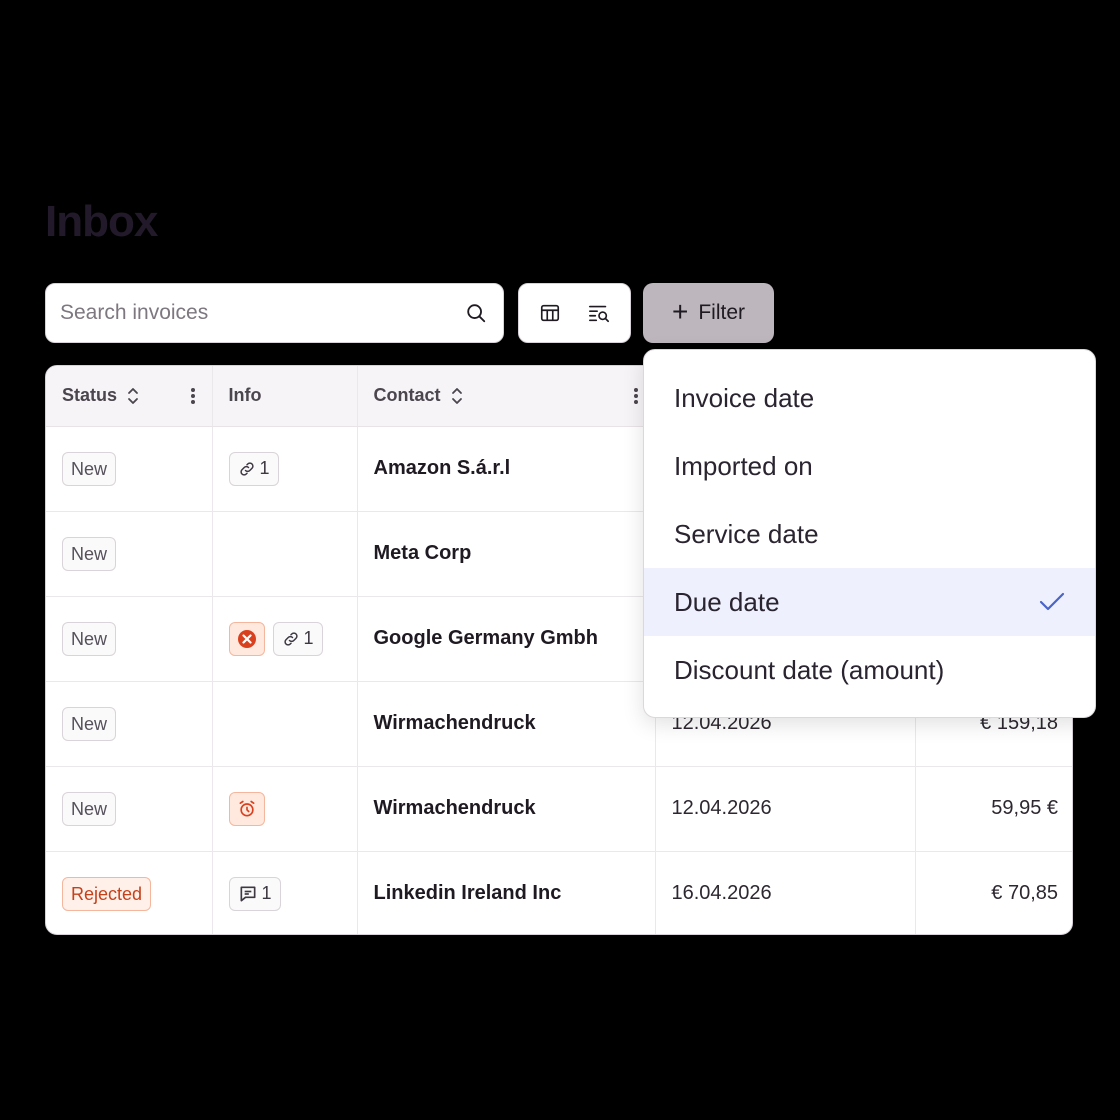 The image size is (1120, 1120). What do you see at coordinates (1024, 893) in the screenshot?
I see `invoice-amount: € 70,85` at bounding box center [1024, 893].